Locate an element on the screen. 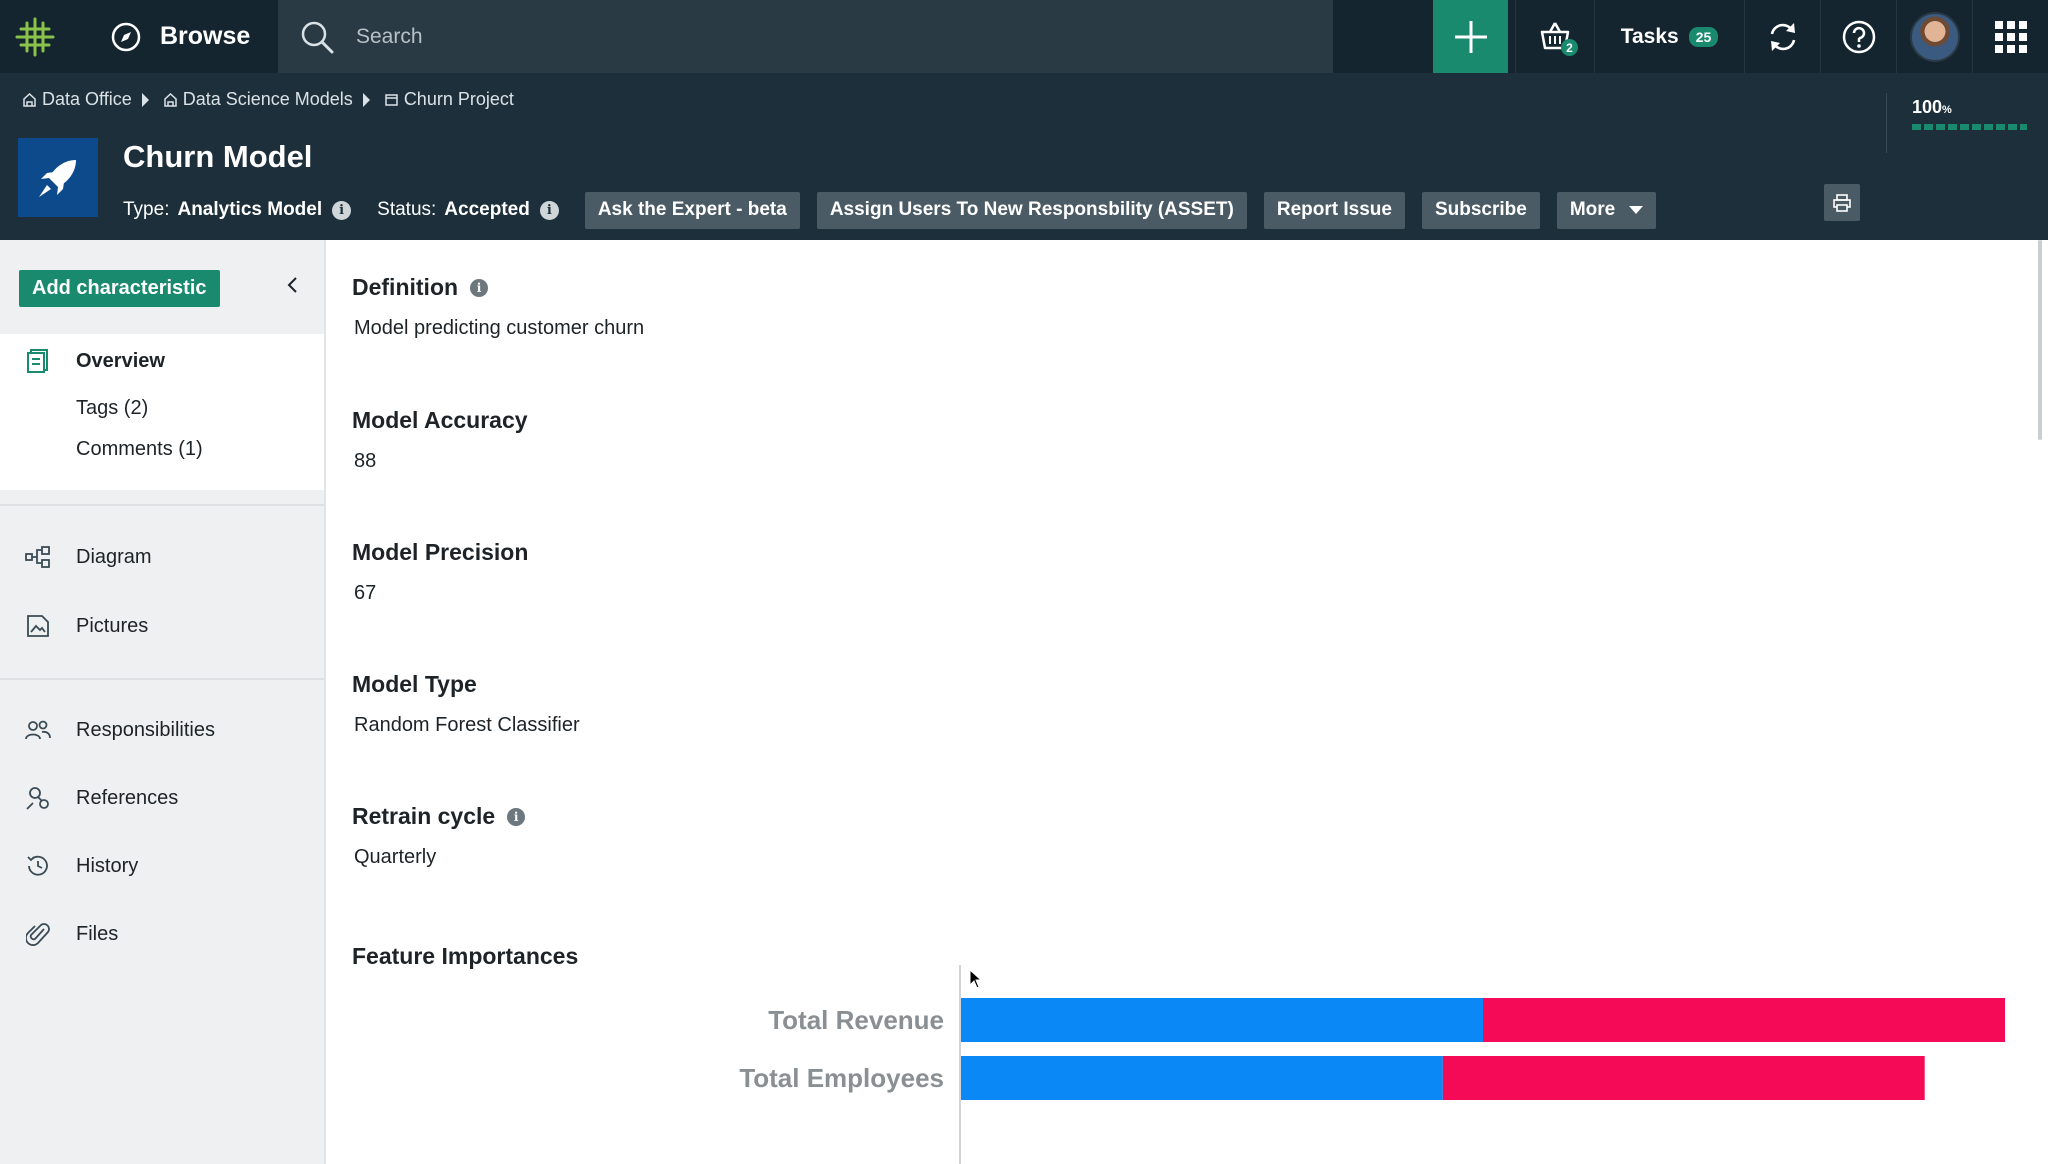 The width and height of the screenshot is (2048, 1164). subscribe-button: Subscribe is located at coordinates (1480, 210).